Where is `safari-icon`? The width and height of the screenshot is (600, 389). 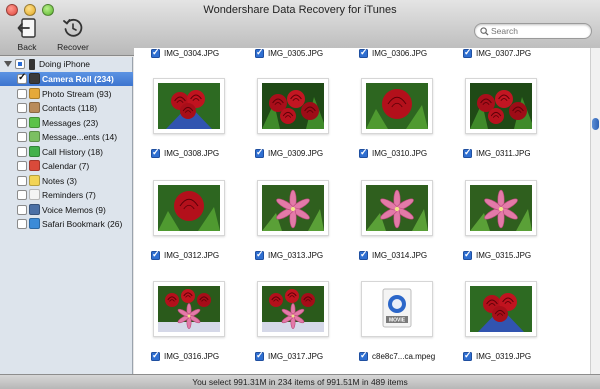
safari-icon is located at coordinates (34, 223).